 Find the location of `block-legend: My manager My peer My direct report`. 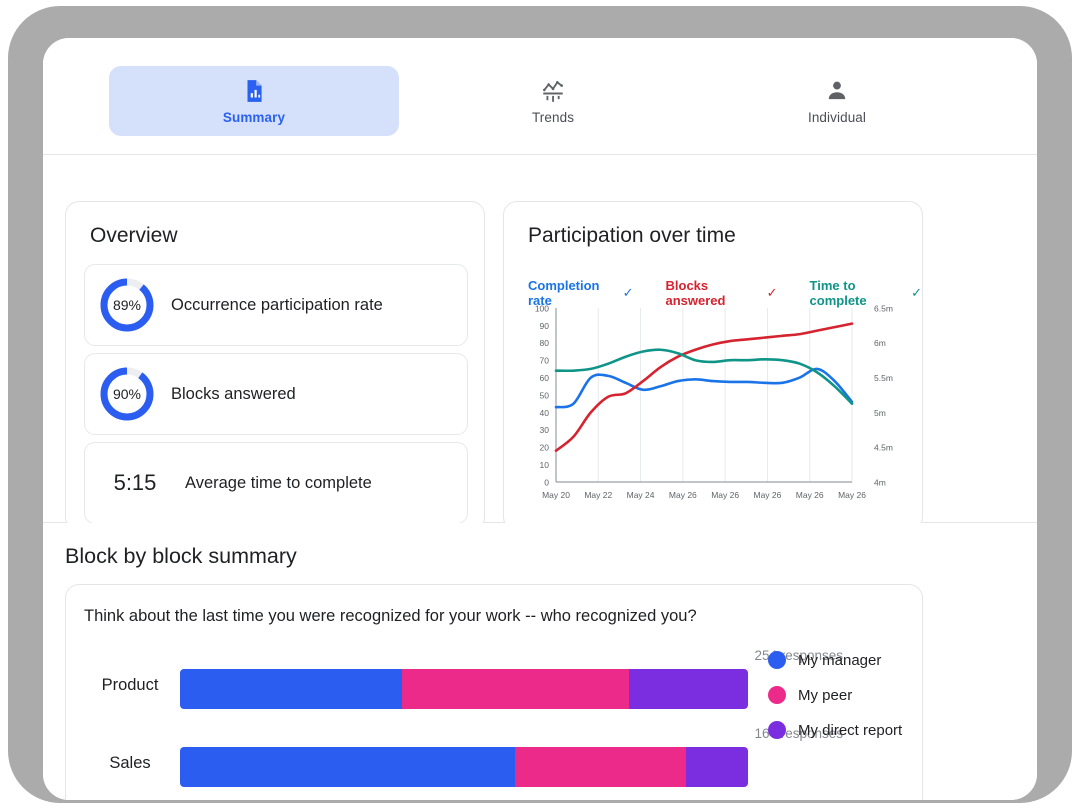

block-legend: My manager My peer My direct report is located at coordinates (835, 695).